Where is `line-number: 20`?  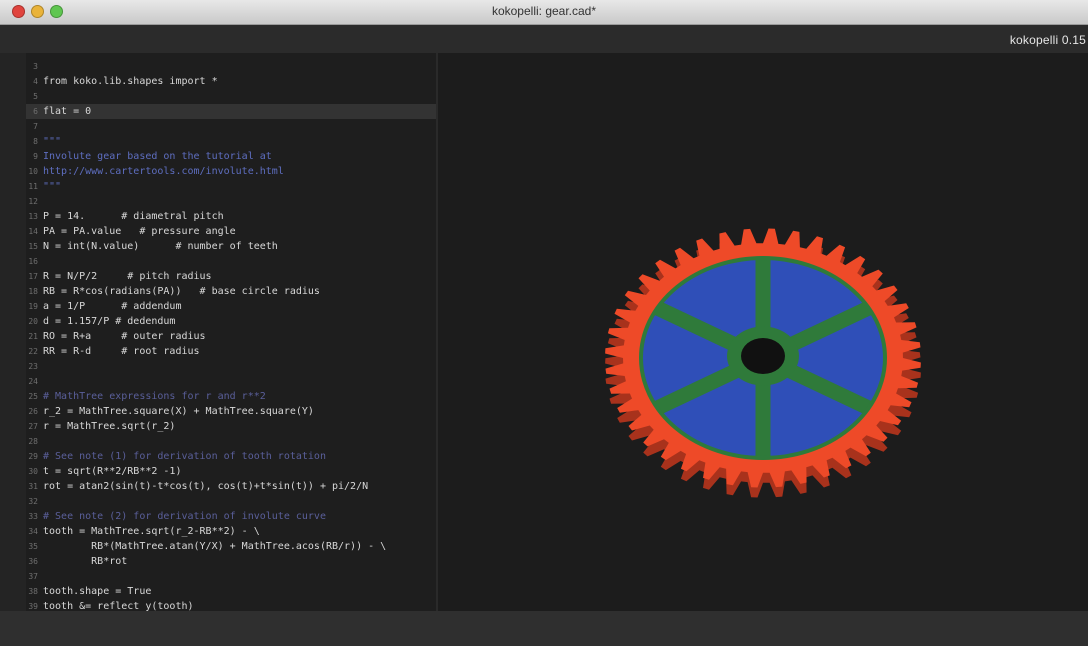
line-number: 20 is located at coordinates (33, 321).